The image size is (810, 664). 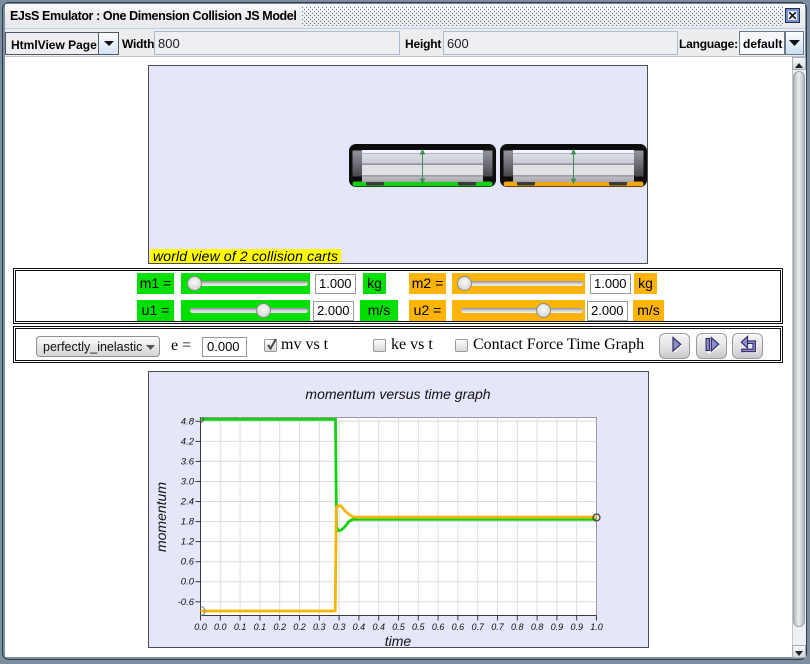 I want to click on svg-text: 2.4, so click(x=187, y=502).